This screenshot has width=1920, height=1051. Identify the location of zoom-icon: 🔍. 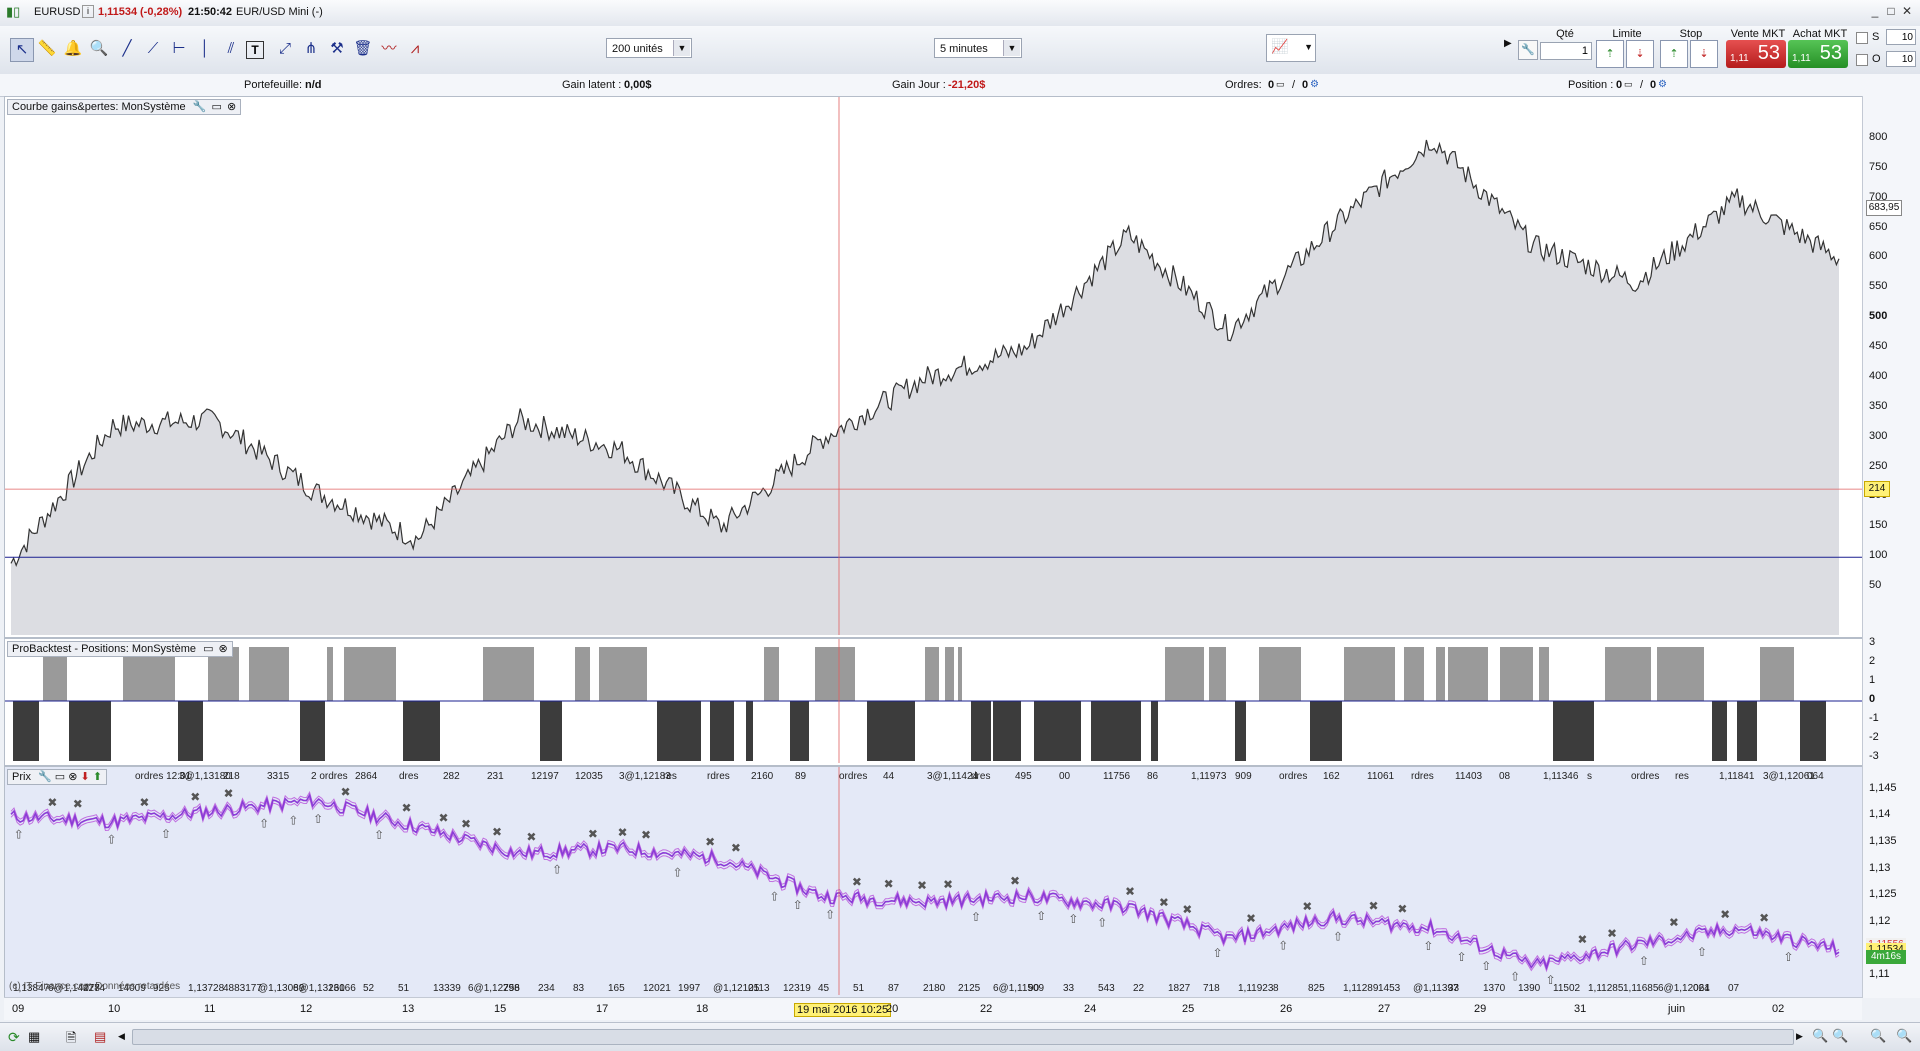
(99, 49).